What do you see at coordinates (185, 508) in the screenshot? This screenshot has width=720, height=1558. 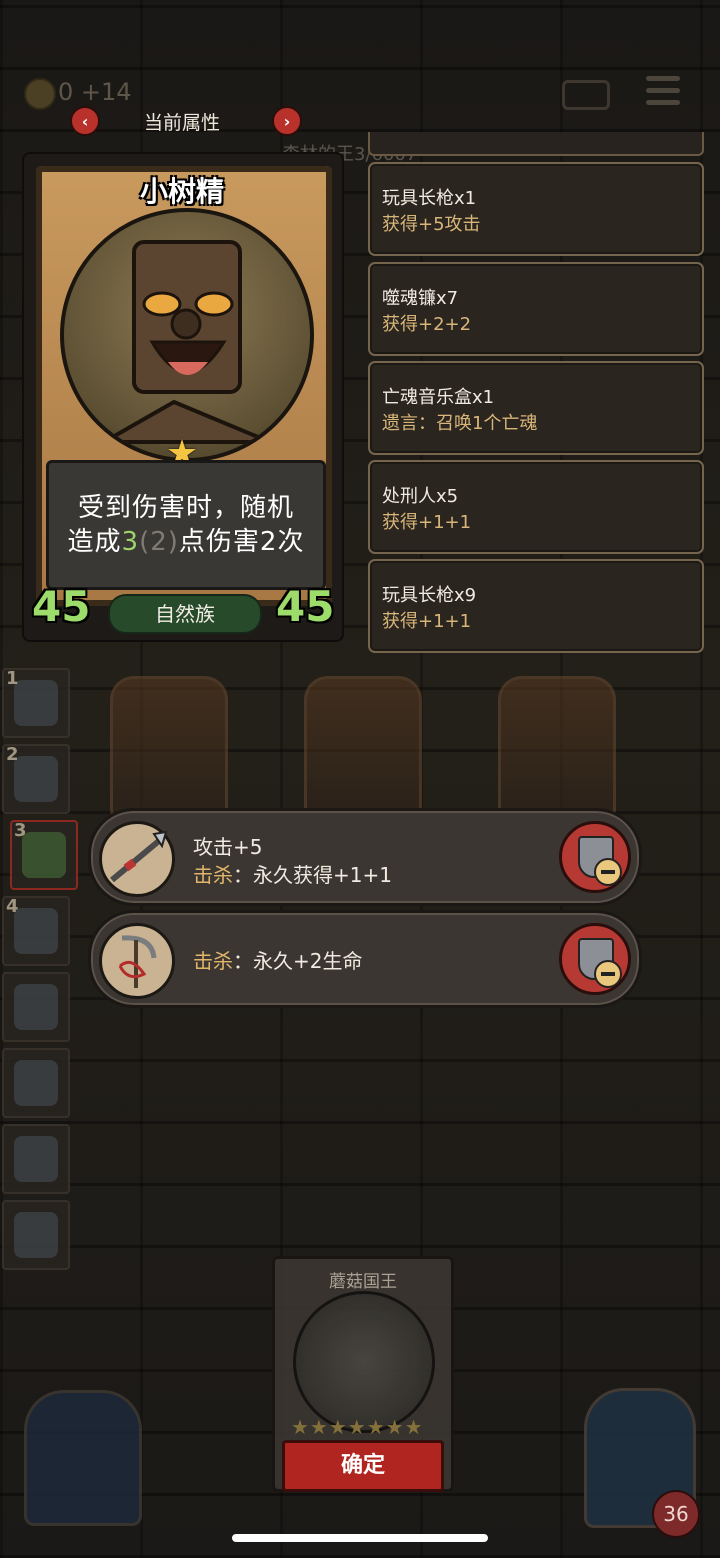 I see `desc-line-1: 受到伤害时，随机` at bounding box center [185, 508].